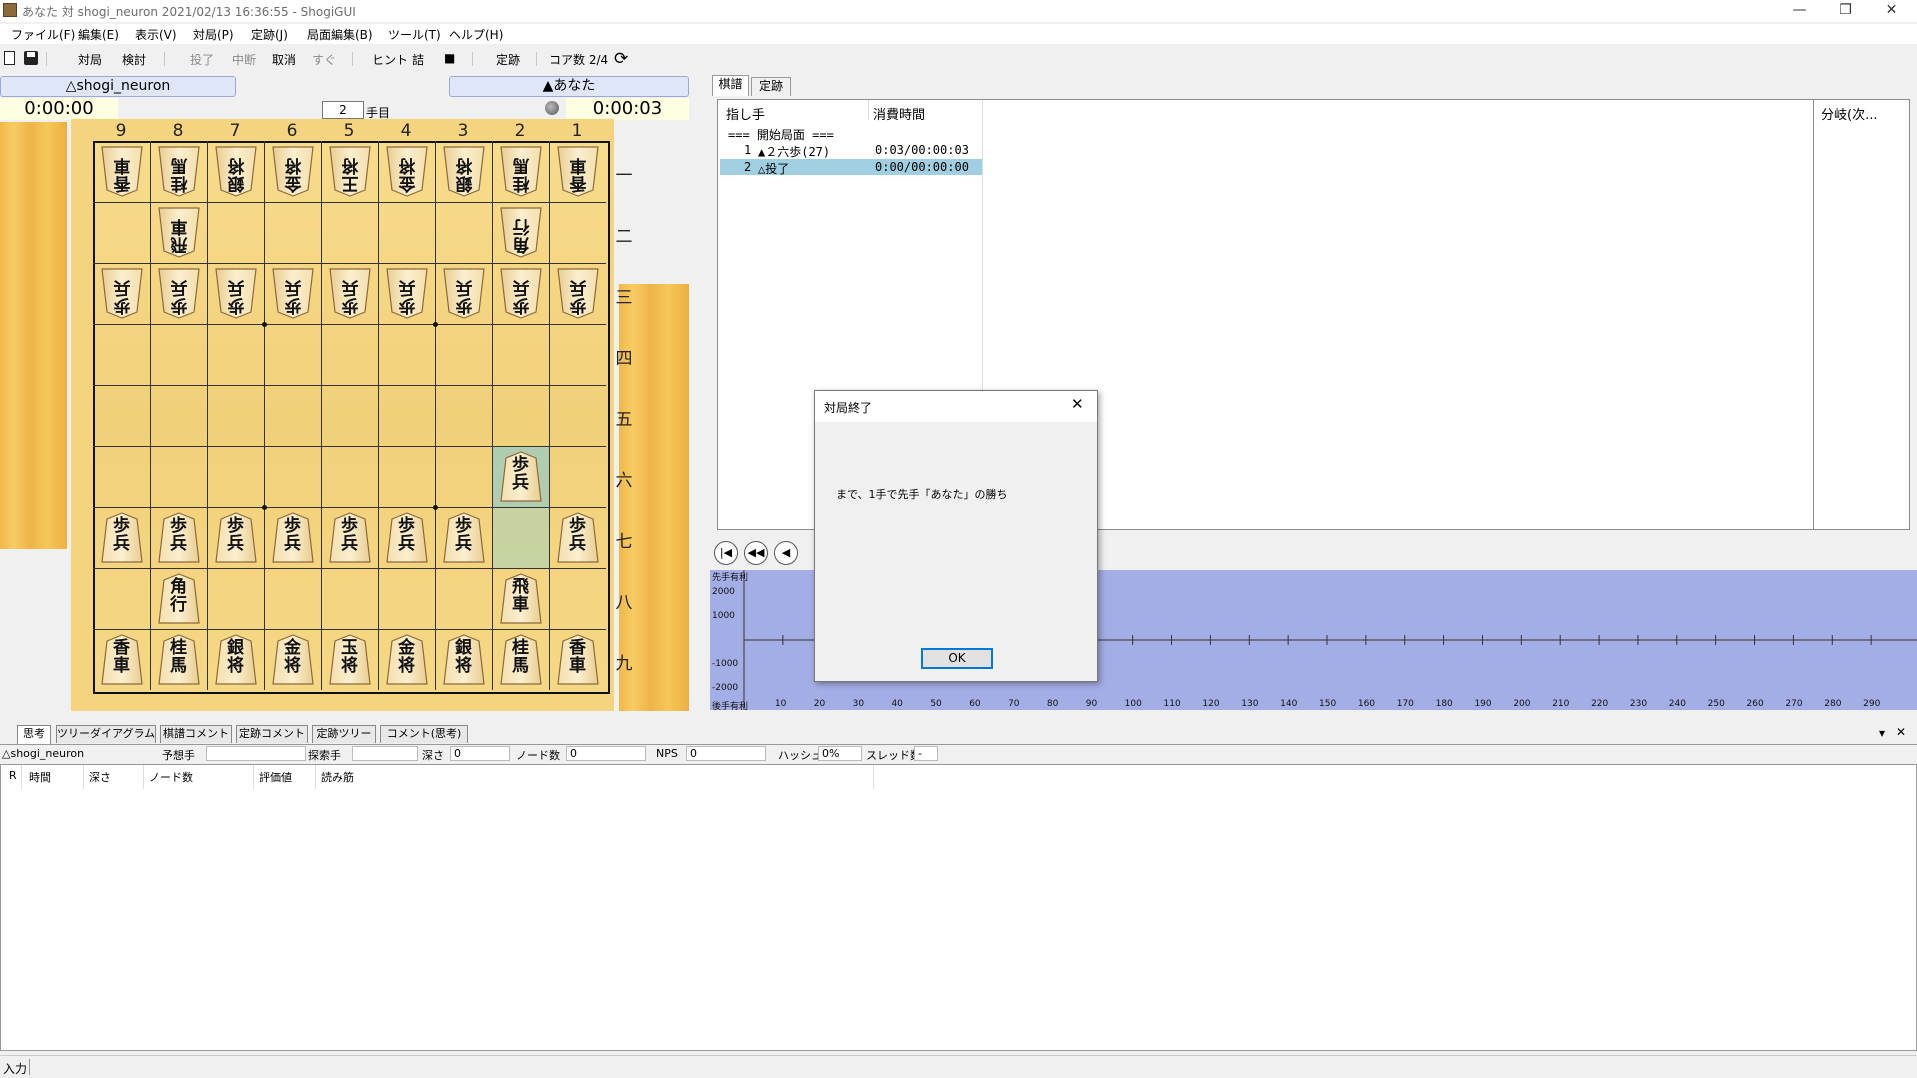  Describe the element at coordinates (726, 553) in the screenshot. I see `first-move-button: |◀` at that location.